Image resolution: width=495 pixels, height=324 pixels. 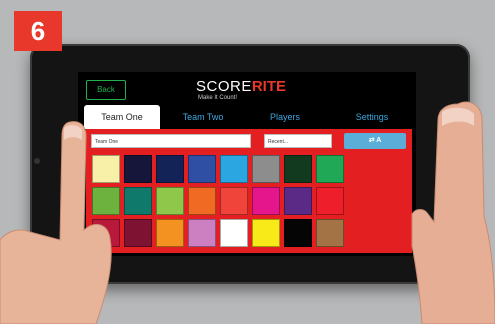 What do you see at coordinates (106, 90) in the screenshot?
I see `back-button: Back` at bounding box center [106, 90].